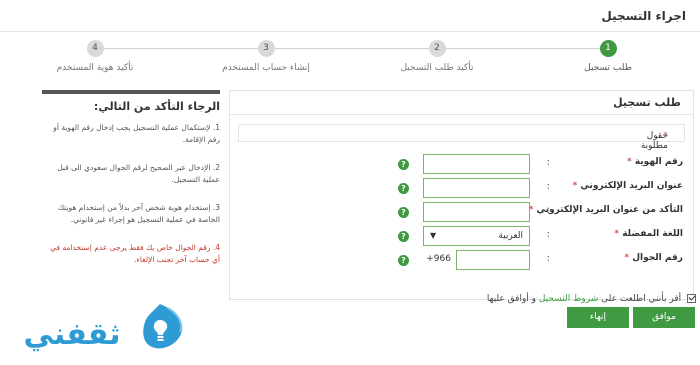 This screenshot has height=365, width=700. I want to click on step-1: 1 طلب تسجيل, so click(608, 56).